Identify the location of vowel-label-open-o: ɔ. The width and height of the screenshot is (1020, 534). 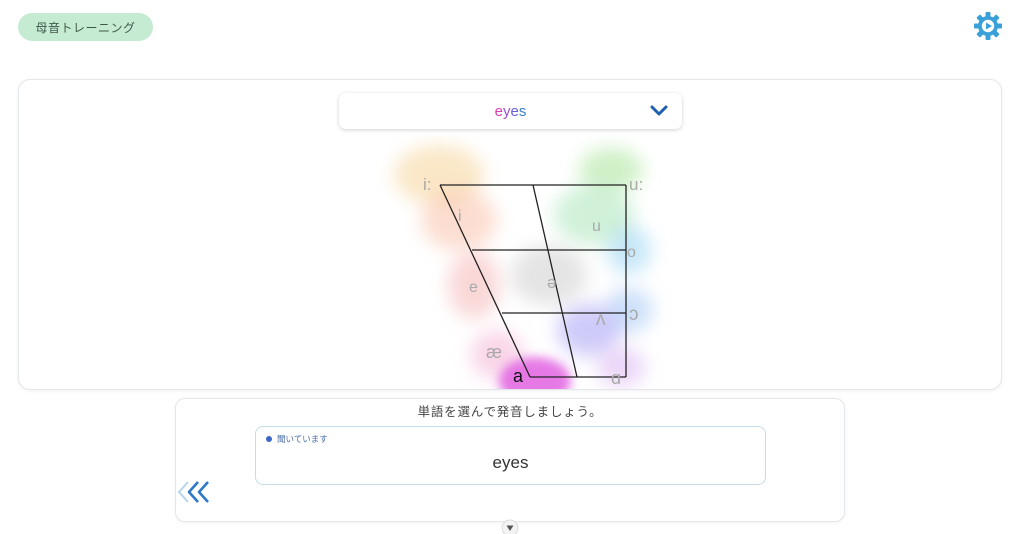
(634, 314).